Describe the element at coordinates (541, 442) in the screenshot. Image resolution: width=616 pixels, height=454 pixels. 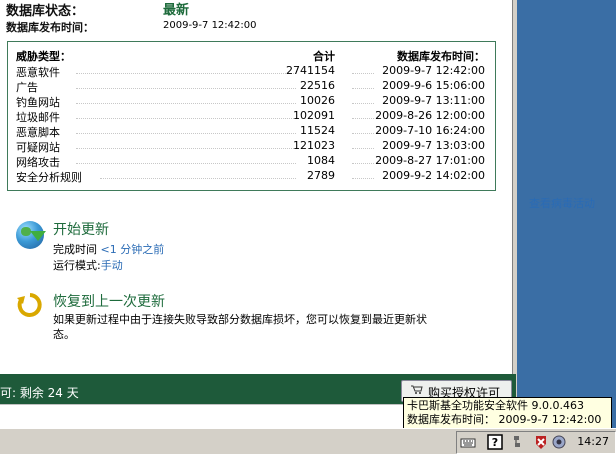
I see `kaspersky-icon` at that location.